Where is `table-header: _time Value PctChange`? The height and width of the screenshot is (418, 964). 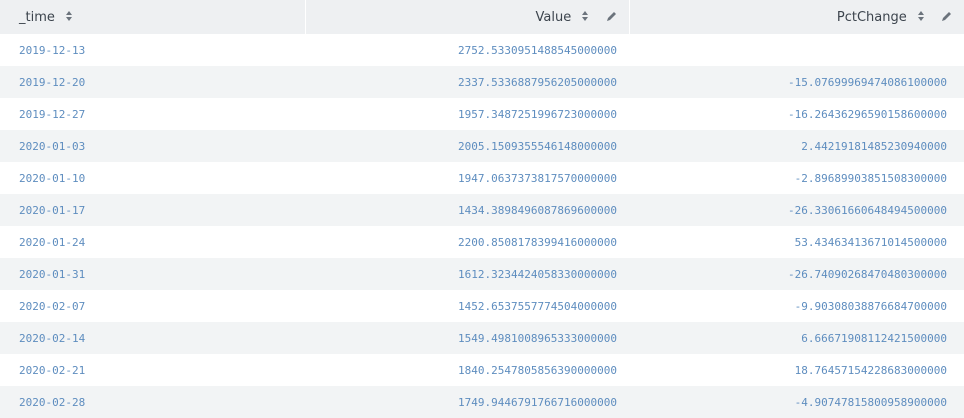
table-header: _time Value PctChange is located at coordinates (482, 17).